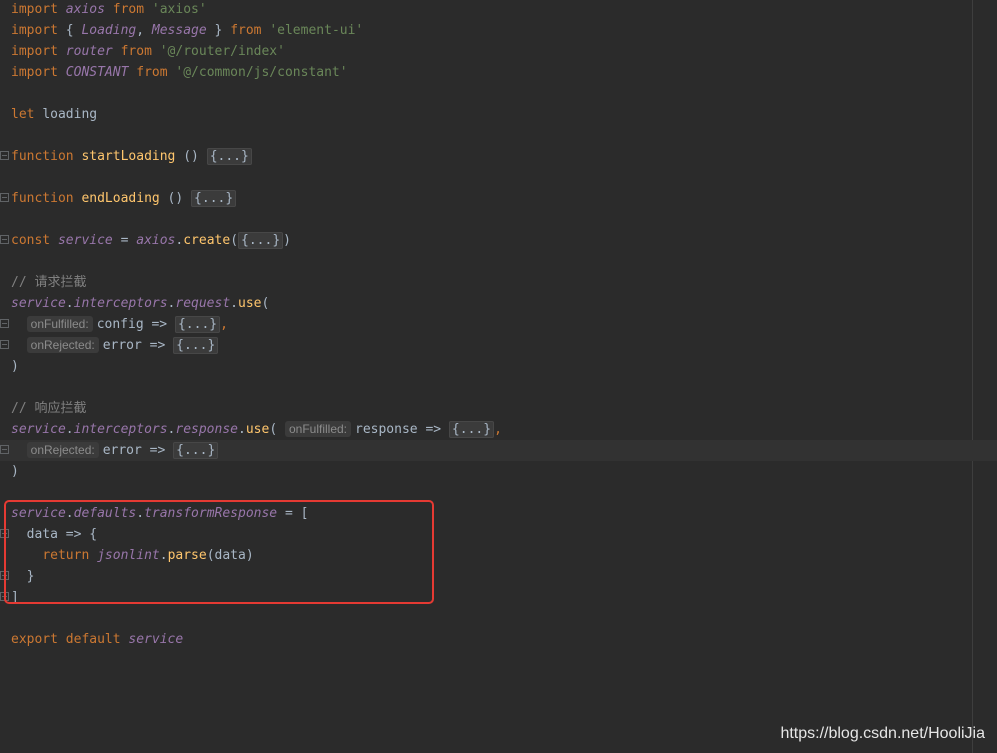 This screenshot has height=753, width=997. Describe the element at coordinates (89, 51) in the screenshot. I see `code-token: router` at that location.